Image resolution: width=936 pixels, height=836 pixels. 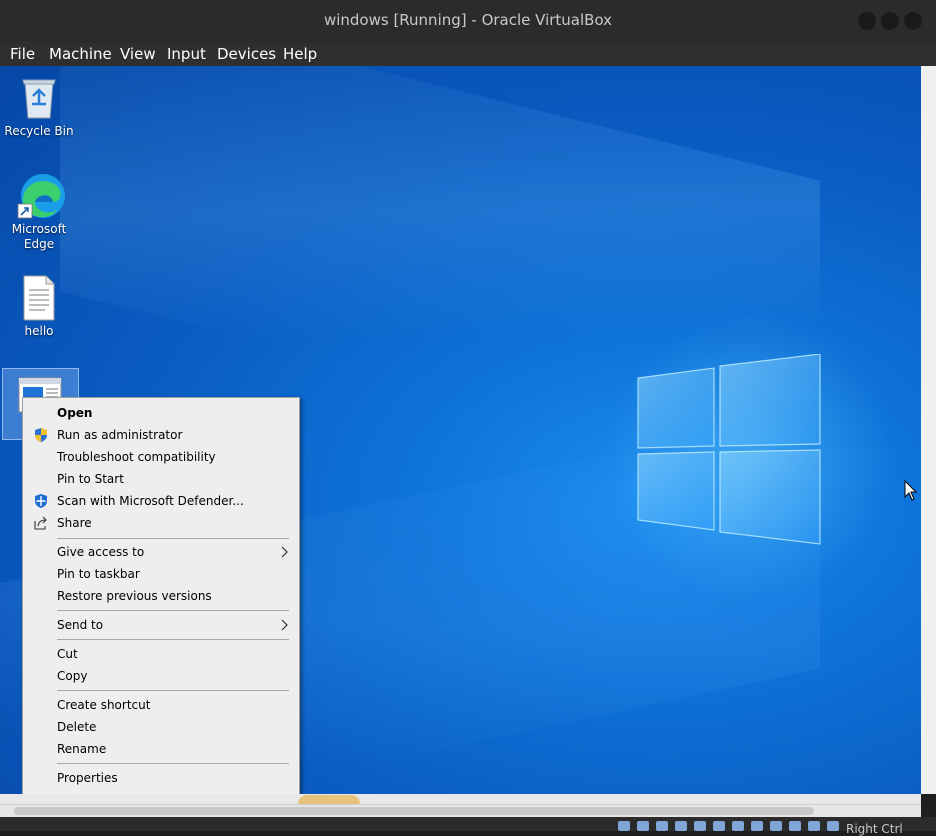 I want to click on window-title: windows [Running] - Oracle VirtualBox, so click(x=468, y=20).